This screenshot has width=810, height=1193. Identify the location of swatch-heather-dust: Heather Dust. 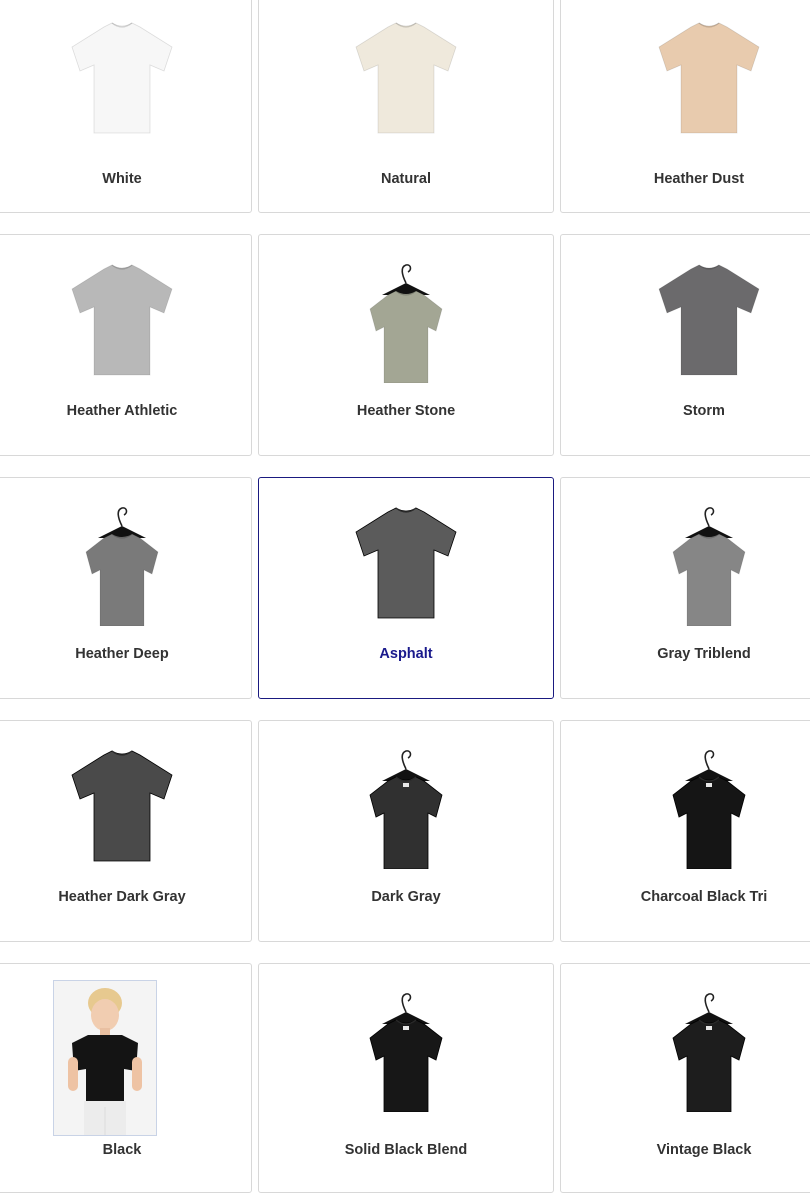
(685, 106).